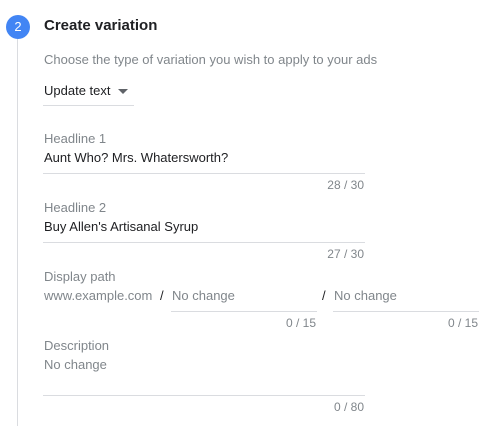 The width and height of the screenshot is (492, 426). What do you see at coordinates (348, 407) in the screenshot?
I see `description-char-counter: 0 / 80` at bounding box center [348, 407].